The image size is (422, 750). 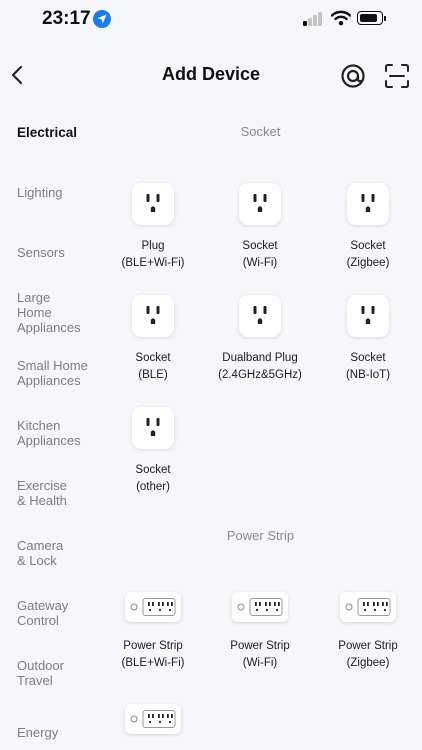 I want to click on device-label: Power Strip (Wi-Fi), so click(x=260, y=654).